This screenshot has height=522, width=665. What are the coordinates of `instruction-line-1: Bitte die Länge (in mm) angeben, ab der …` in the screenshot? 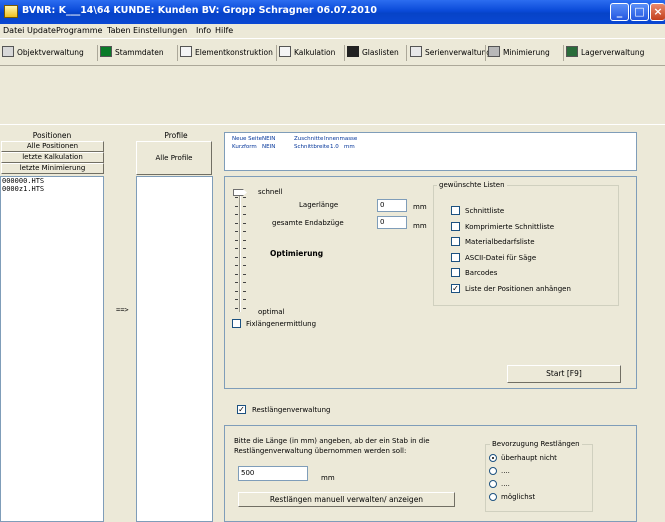 It's located at (332, 441).